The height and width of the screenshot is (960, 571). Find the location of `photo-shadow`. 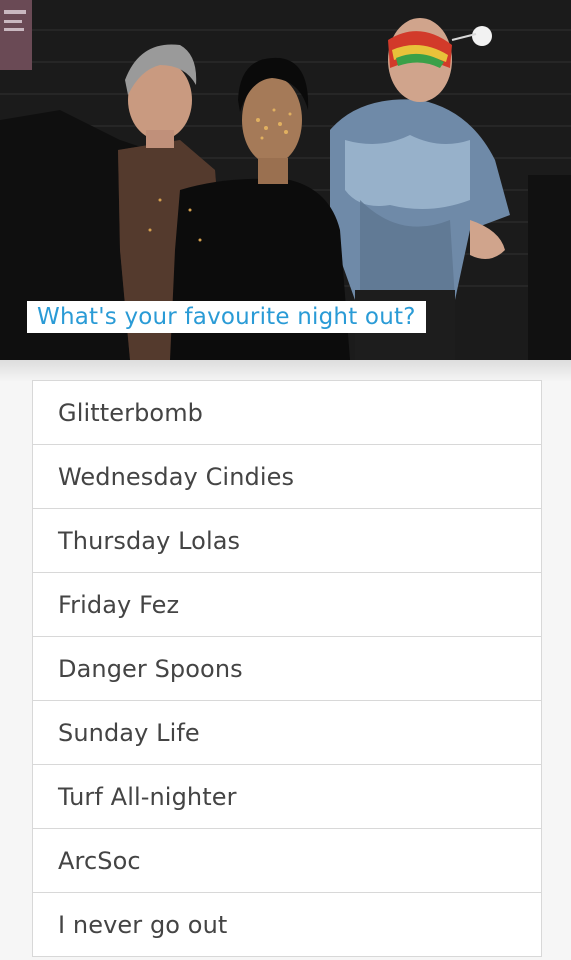

photo-shadow is located at coordinates (285, 371).